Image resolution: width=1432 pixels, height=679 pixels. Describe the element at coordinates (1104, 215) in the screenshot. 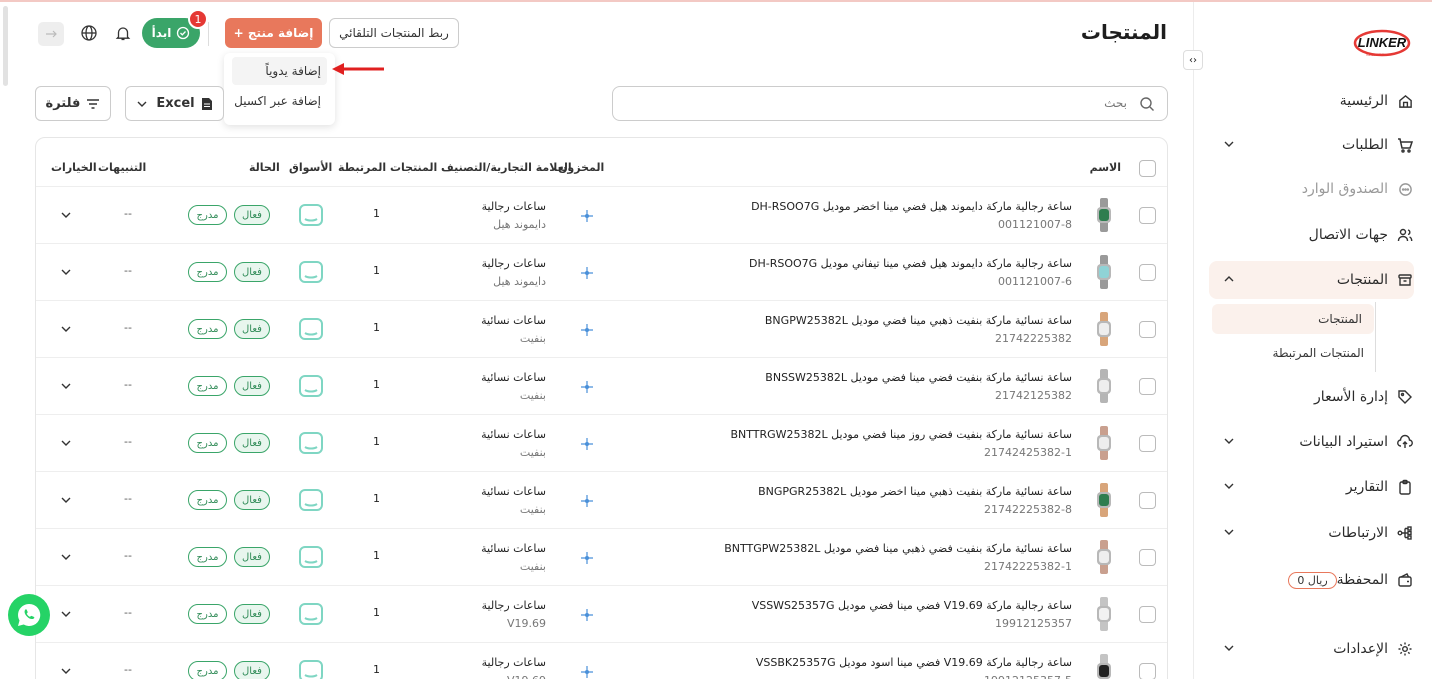

I see `product-thumbnail` at that location.